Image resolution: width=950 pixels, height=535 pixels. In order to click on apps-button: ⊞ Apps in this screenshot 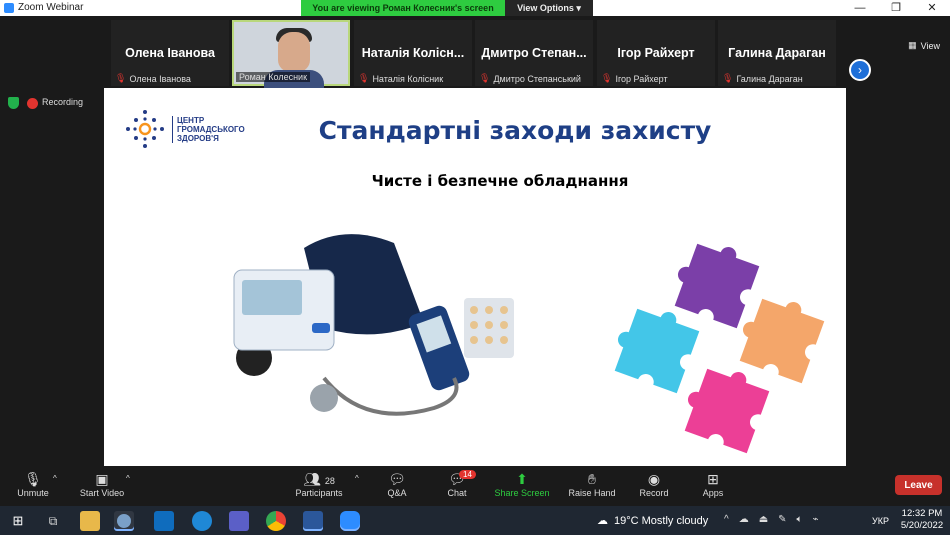, I will do `click(713, 484)`.